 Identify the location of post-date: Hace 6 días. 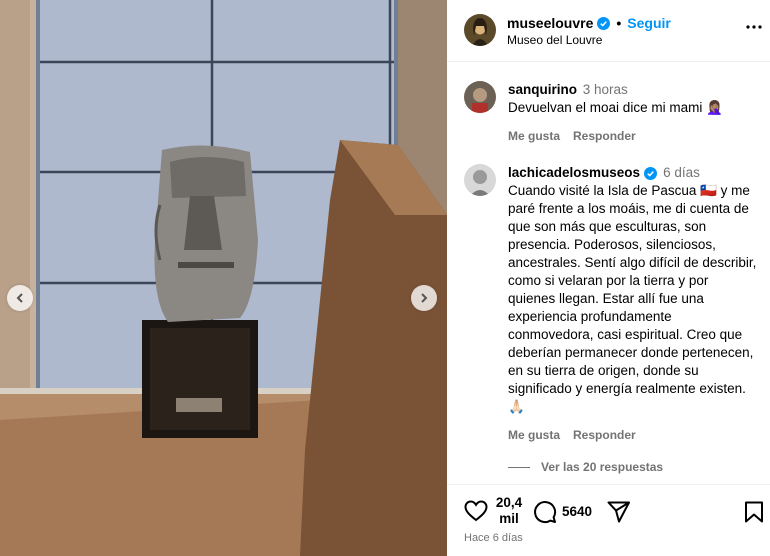
(493, 538).